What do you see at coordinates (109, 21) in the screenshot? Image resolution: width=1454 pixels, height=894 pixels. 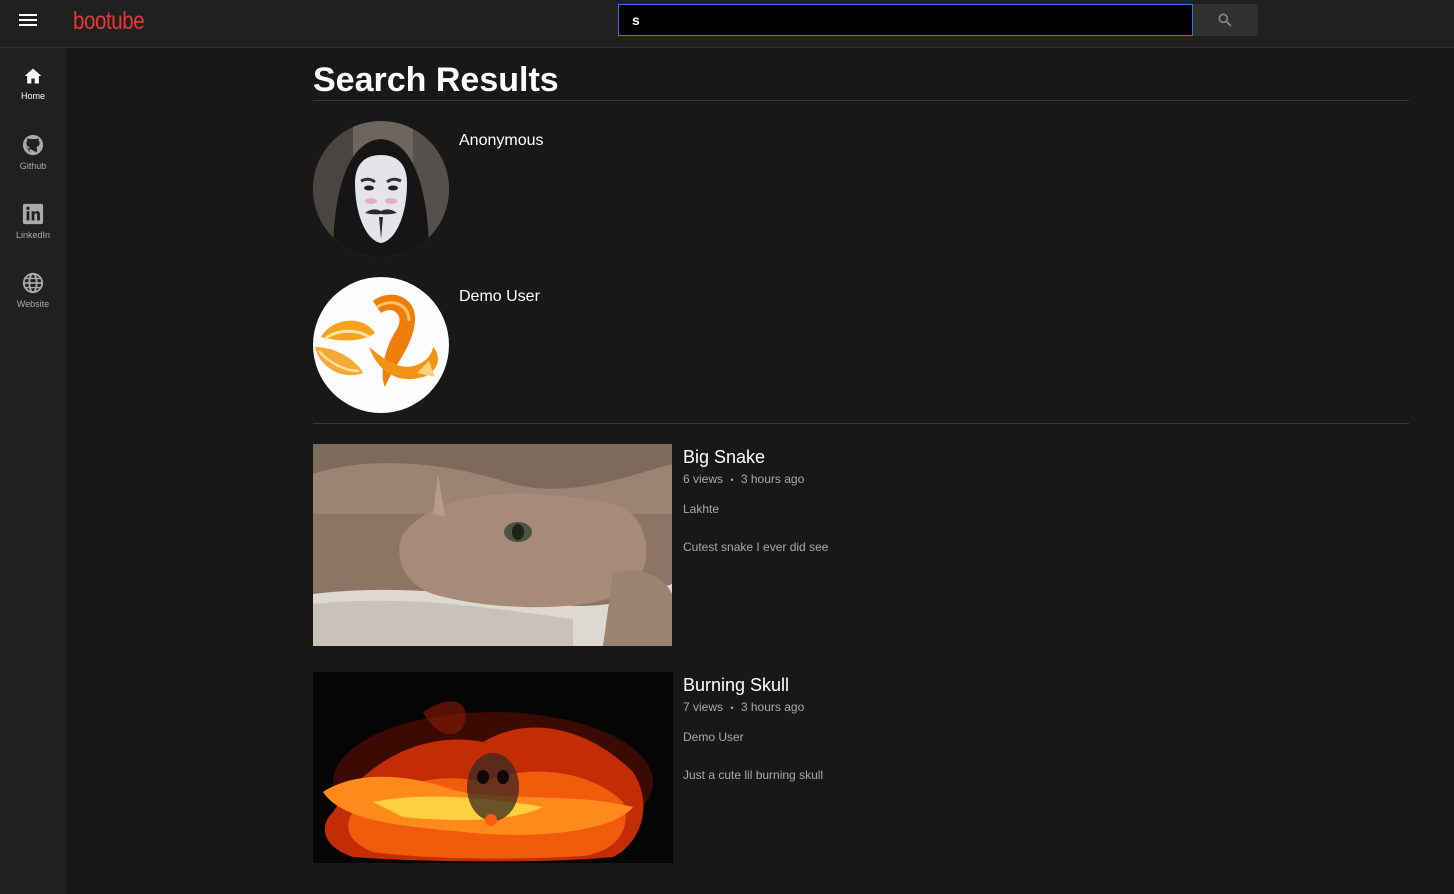 I see `app-logo: bootube` at bounding box center [109, 21].